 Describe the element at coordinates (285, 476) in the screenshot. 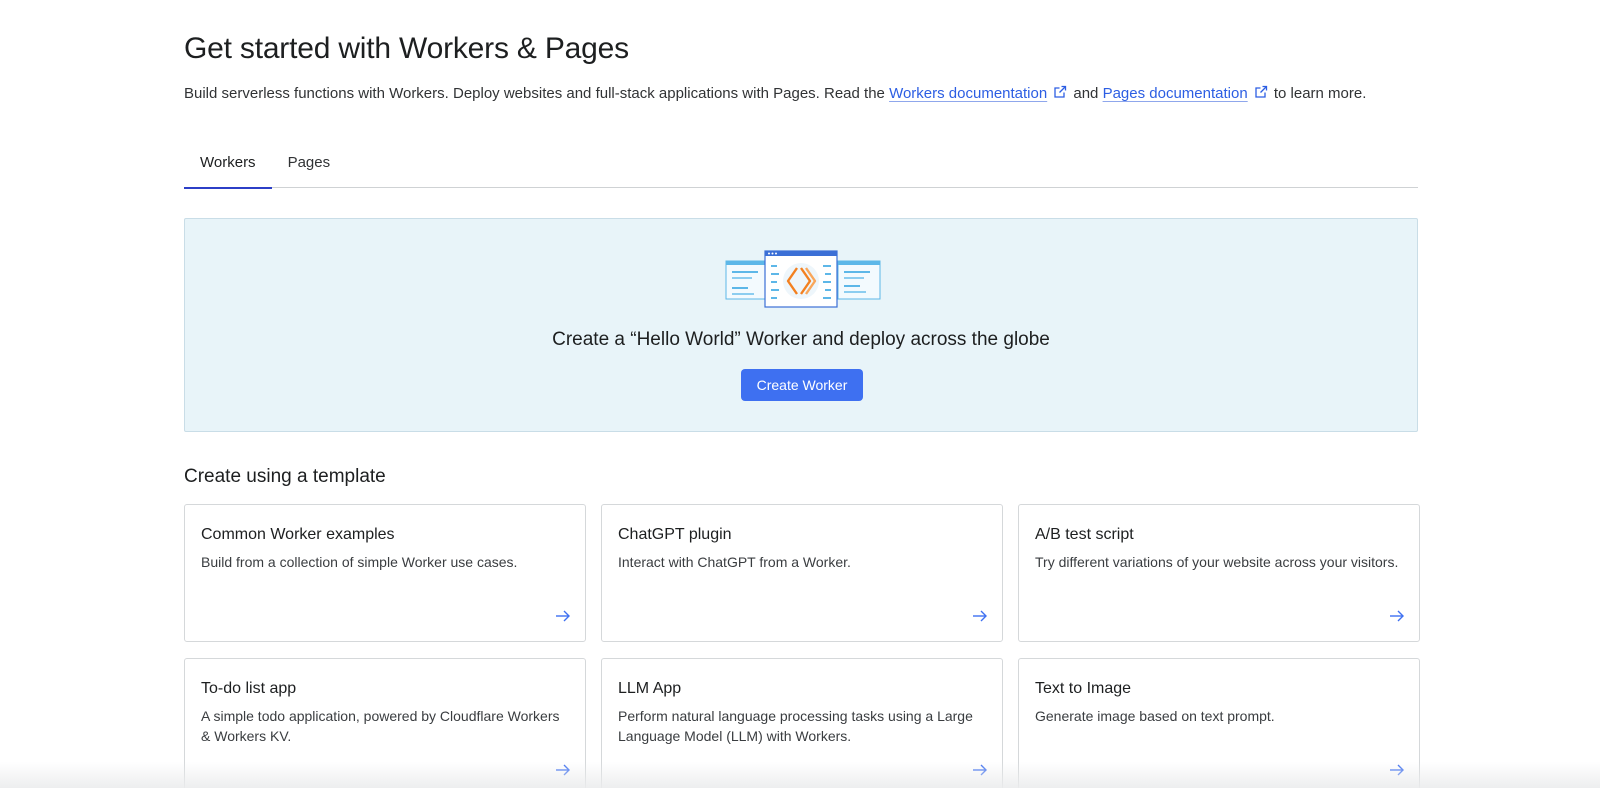

I see `templates-heading: Create using a template` at that location.